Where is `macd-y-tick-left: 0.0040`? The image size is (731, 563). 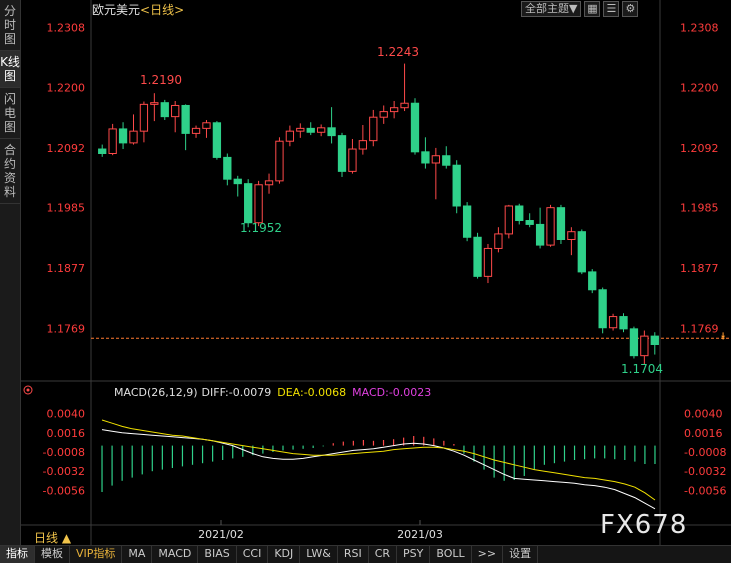 macd-y-tick-left: 0.0040 is located at coordinates (66, 414).